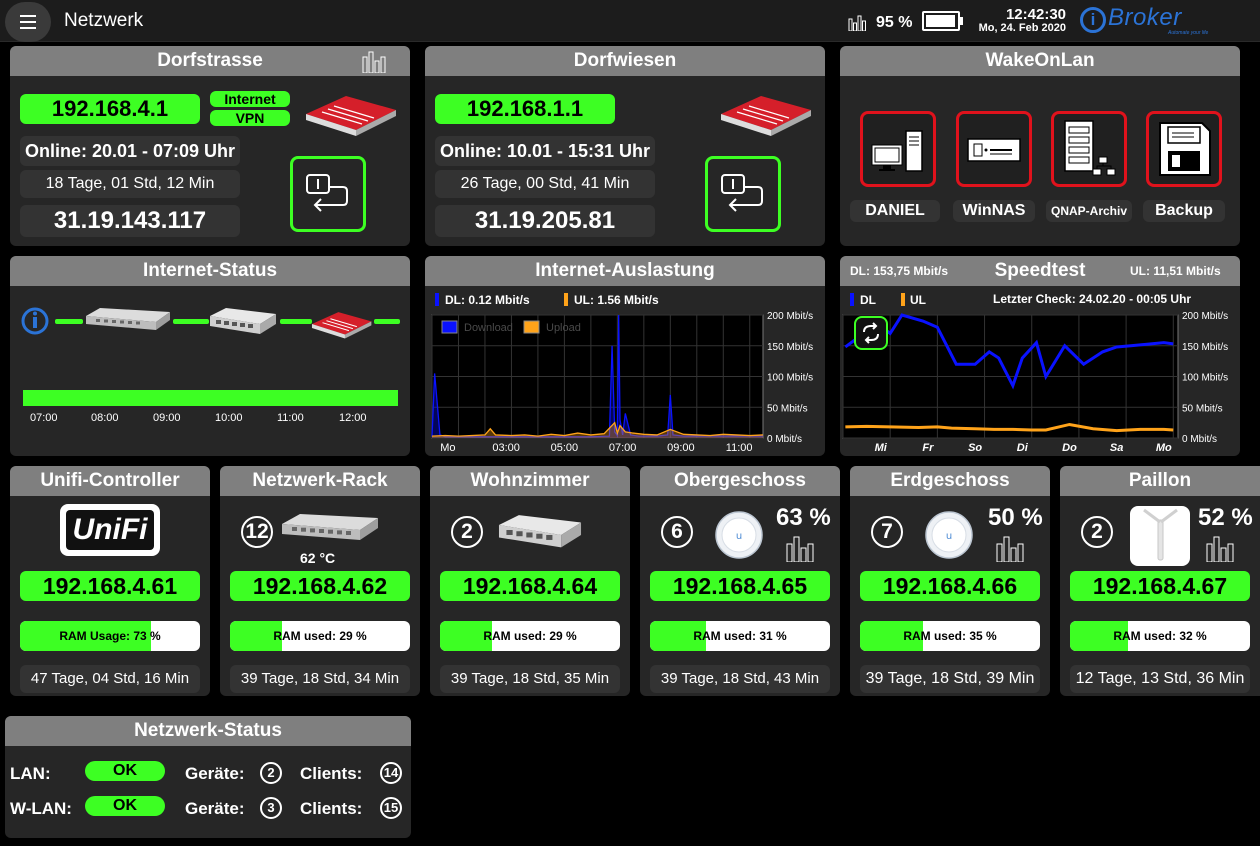 This screenshot has width=1260, height=846. Describe the element at coordinates (1145, 17) in the screenshot. I see `brand-name: Broker` at that location.